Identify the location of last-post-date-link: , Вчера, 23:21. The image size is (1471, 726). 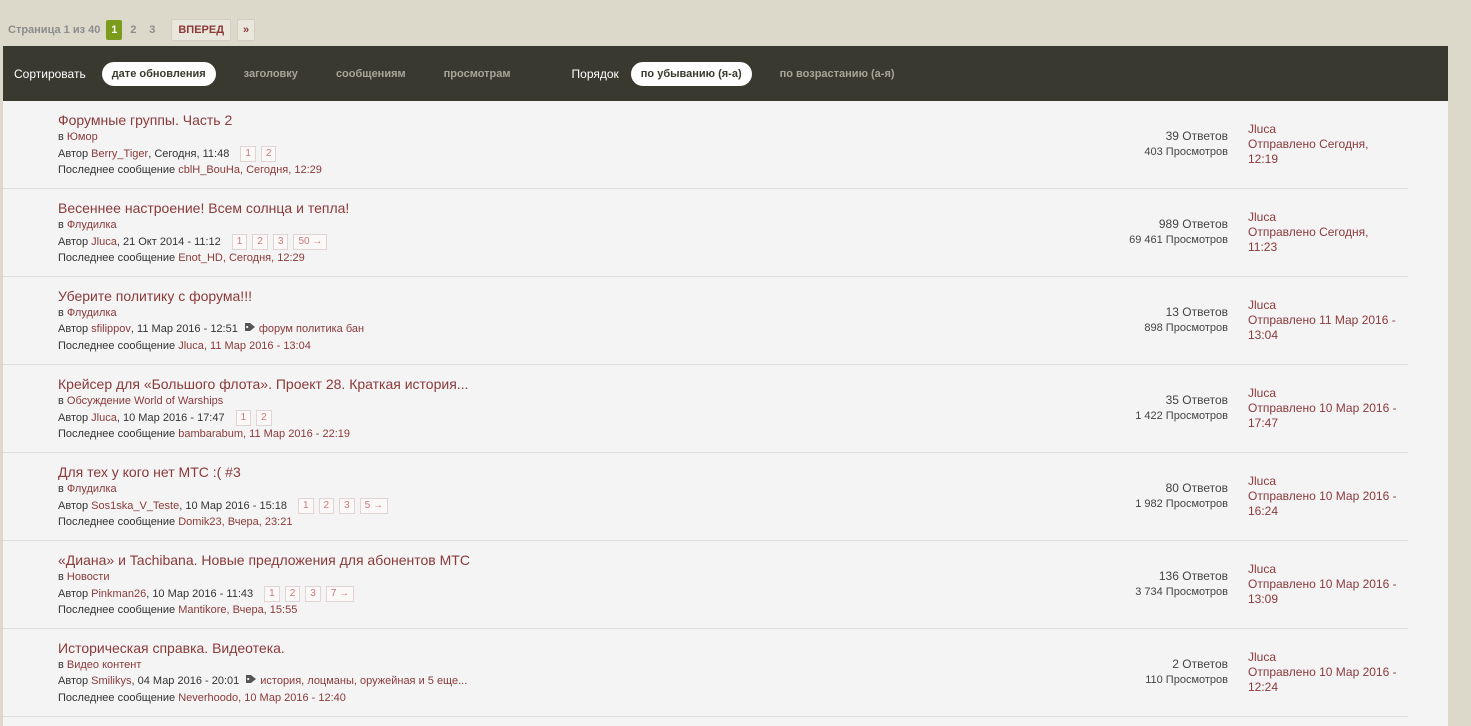
(257, 522).